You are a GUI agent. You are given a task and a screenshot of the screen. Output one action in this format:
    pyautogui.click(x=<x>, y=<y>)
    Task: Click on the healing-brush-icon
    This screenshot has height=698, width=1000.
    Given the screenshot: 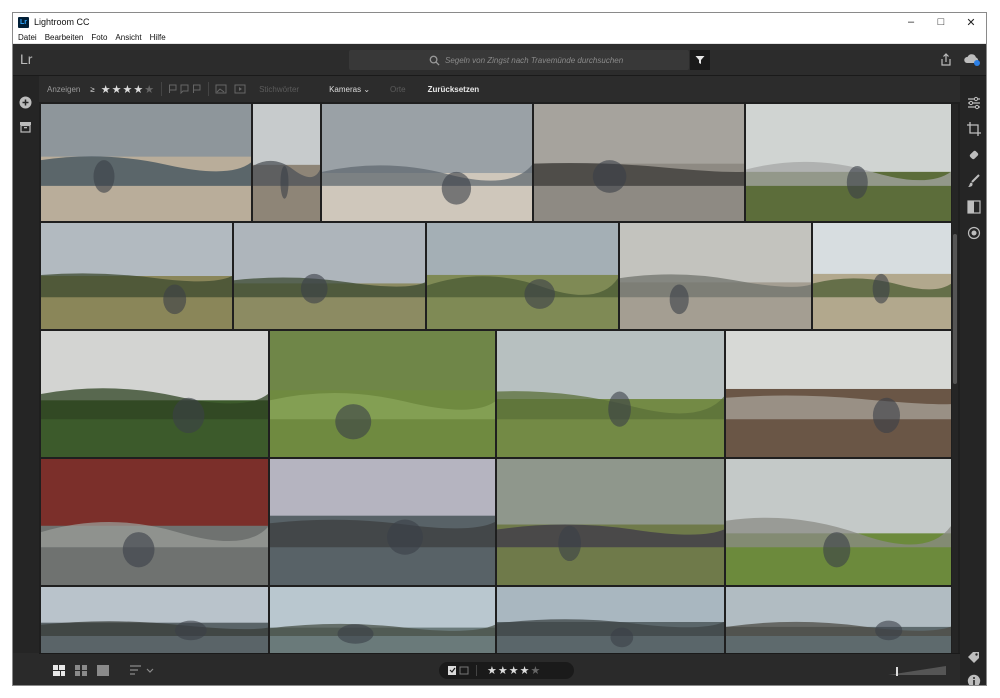 What is the action you would take?
    pyautogui.click(x=974, y=155)
    